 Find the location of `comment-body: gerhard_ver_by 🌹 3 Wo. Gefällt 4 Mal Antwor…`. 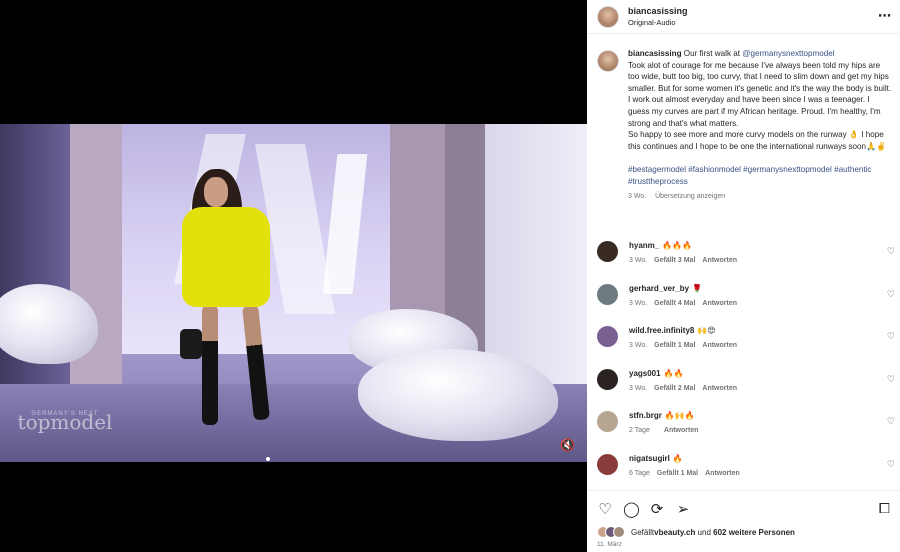

comment-body: gerhard_ver_by 🌹 3 Wo. Gefällt 4 Mal Antwor… is located at coordinates (686, 304).